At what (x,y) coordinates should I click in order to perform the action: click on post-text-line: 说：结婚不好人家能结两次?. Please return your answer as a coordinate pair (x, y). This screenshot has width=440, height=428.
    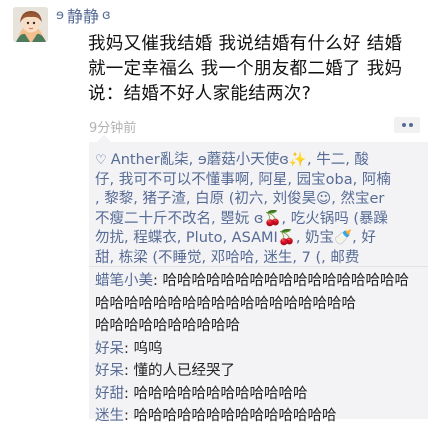
    Looking at the image, I should click on (200, 94).